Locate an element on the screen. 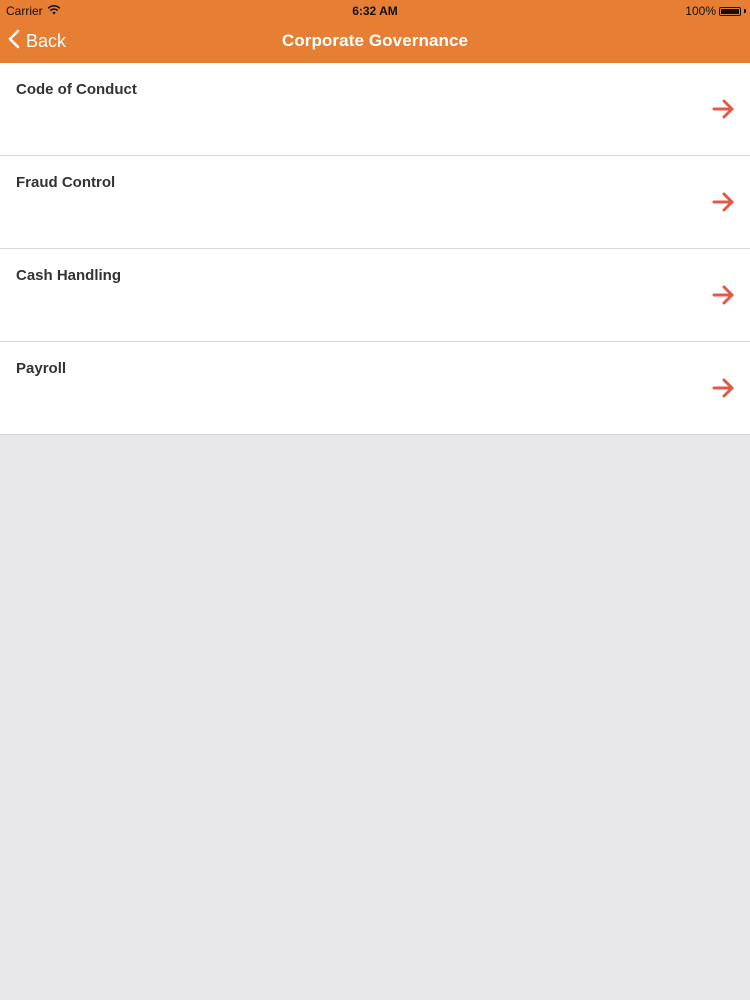  list-item-cash-handling: Cash Handling is located at coordinates (375, 295).